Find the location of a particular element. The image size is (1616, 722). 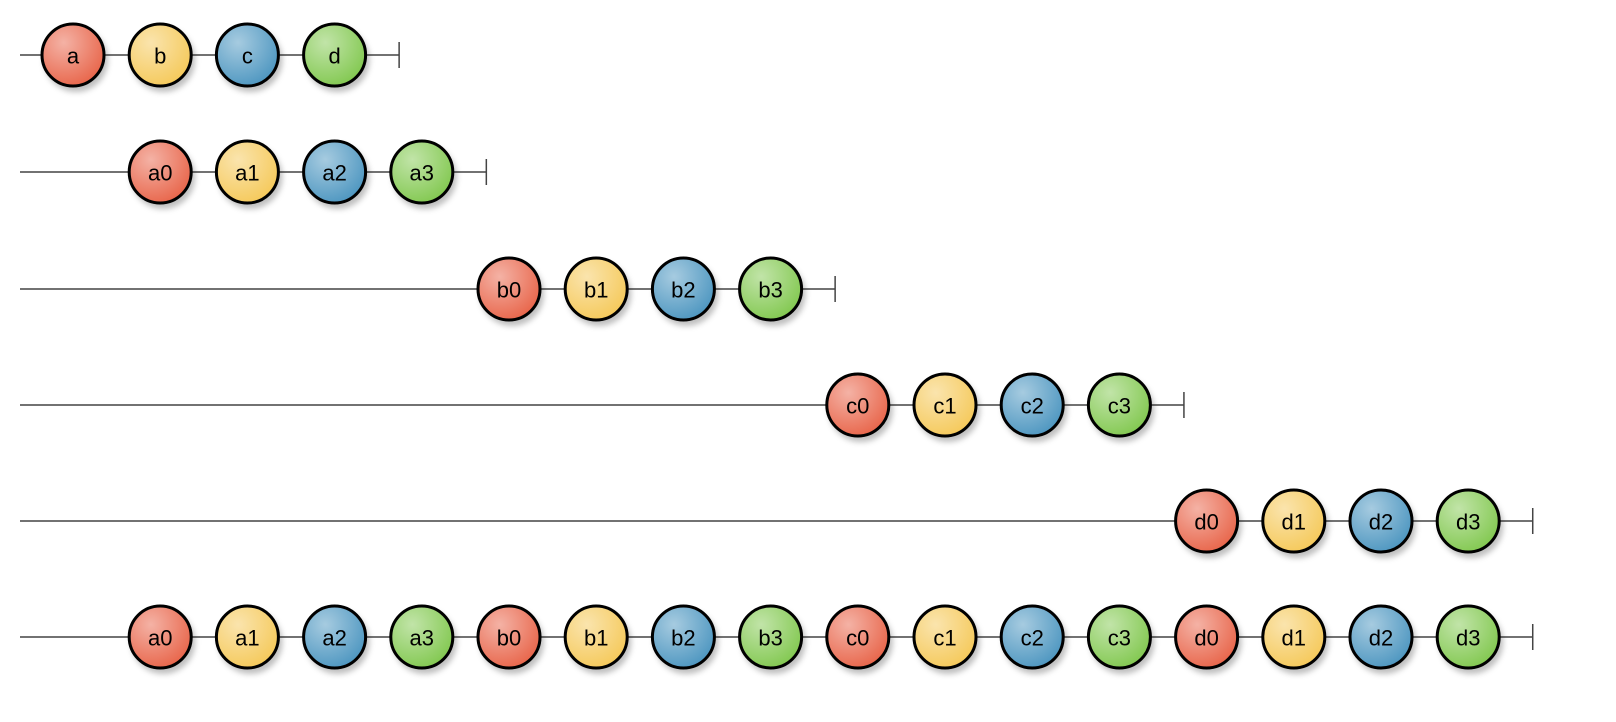

marble-label: b is located at coordinates (160, 56).